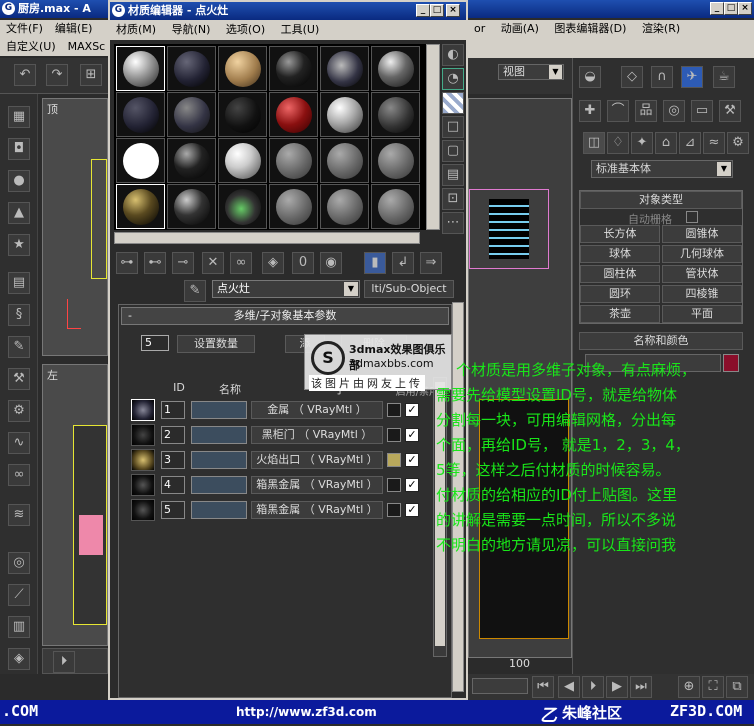 This screenshot has height=726, width=754. What do you see at coordinates (433, 137) in the screenshot?
I see `slots-vertical-scrollbar` at bounding box center [433, 137].